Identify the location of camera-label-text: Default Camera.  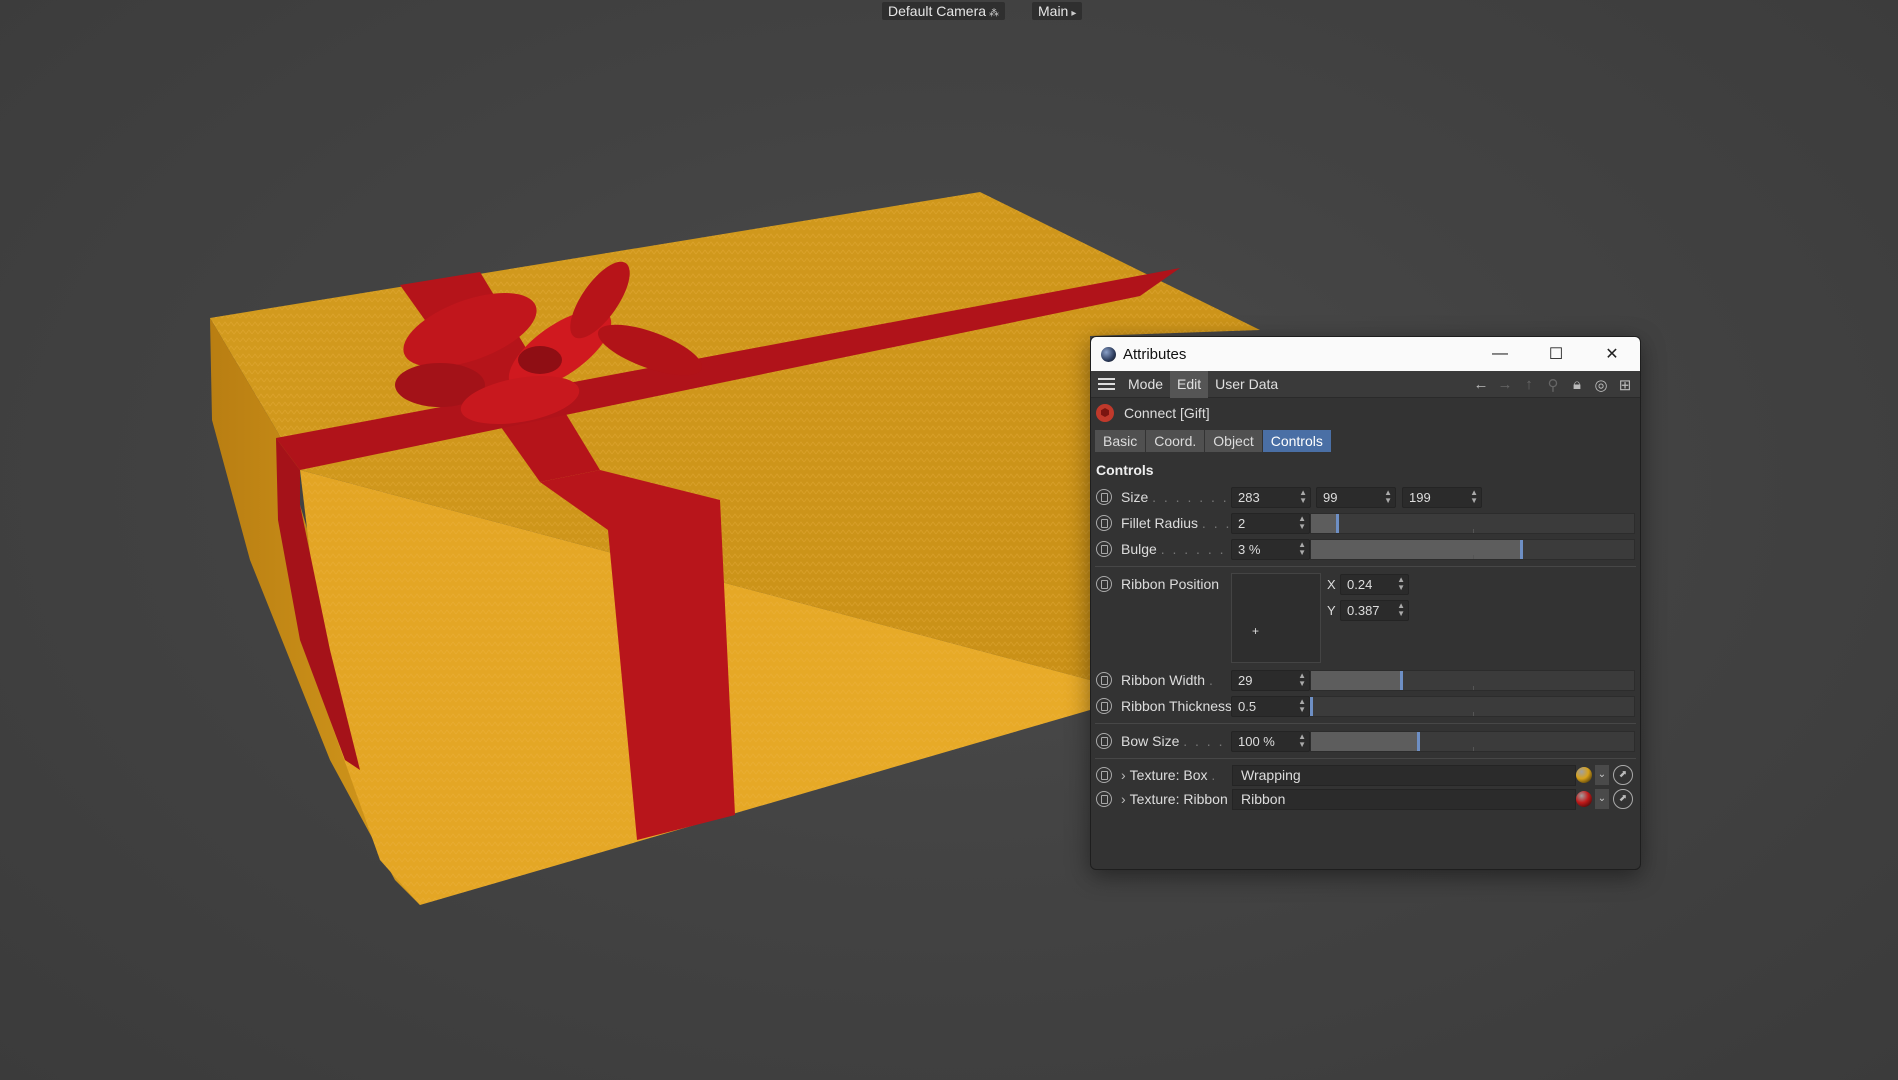
(937, 11).